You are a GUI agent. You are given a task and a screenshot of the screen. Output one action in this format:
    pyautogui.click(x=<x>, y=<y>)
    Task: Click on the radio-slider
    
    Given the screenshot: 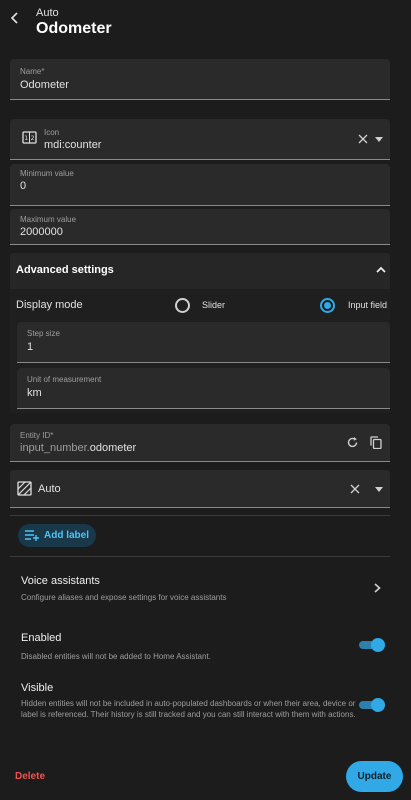 What is the action you would take?
    pyautogui.click(x=182, y=305)
    